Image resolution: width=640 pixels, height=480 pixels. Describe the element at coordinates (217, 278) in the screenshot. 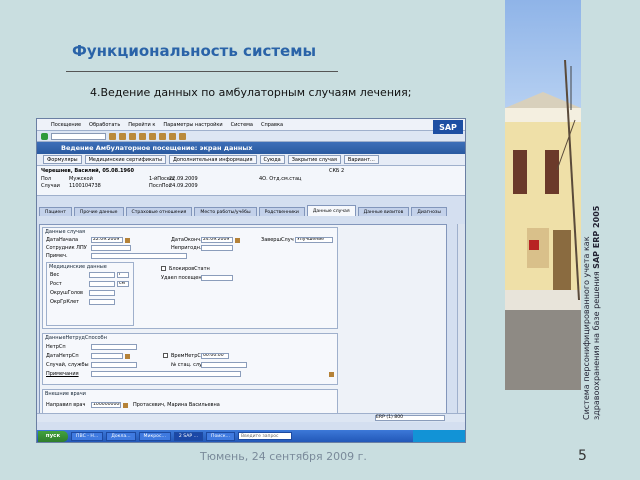

I see `visit-removal-input` at that location.